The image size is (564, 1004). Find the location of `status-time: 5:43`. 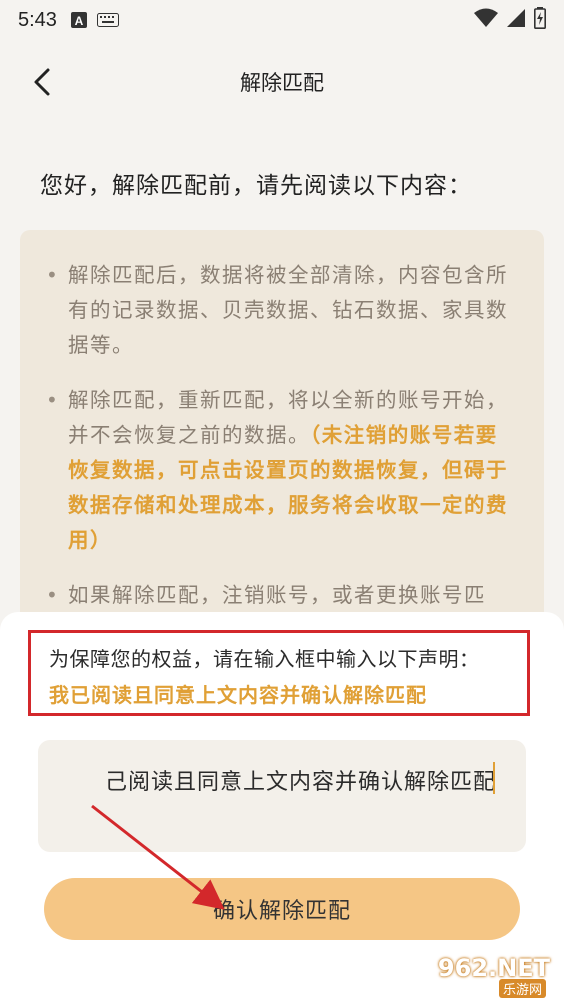

status-time: 5:43 is located at coordinates (37, 19).